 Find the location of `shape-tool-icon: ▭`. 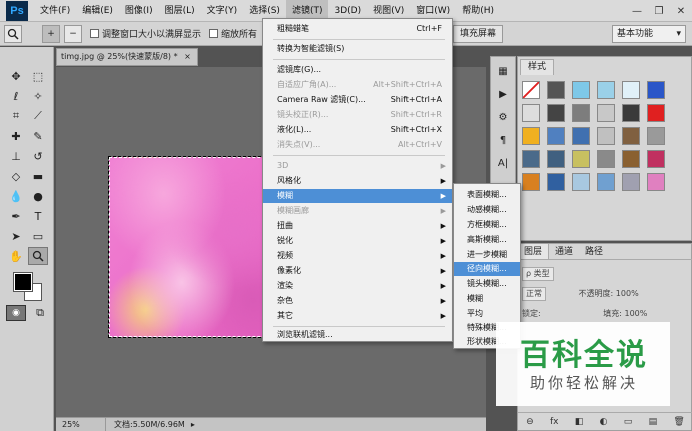

shape-tool-icon: ▭ is located at coordinates (38, 236).